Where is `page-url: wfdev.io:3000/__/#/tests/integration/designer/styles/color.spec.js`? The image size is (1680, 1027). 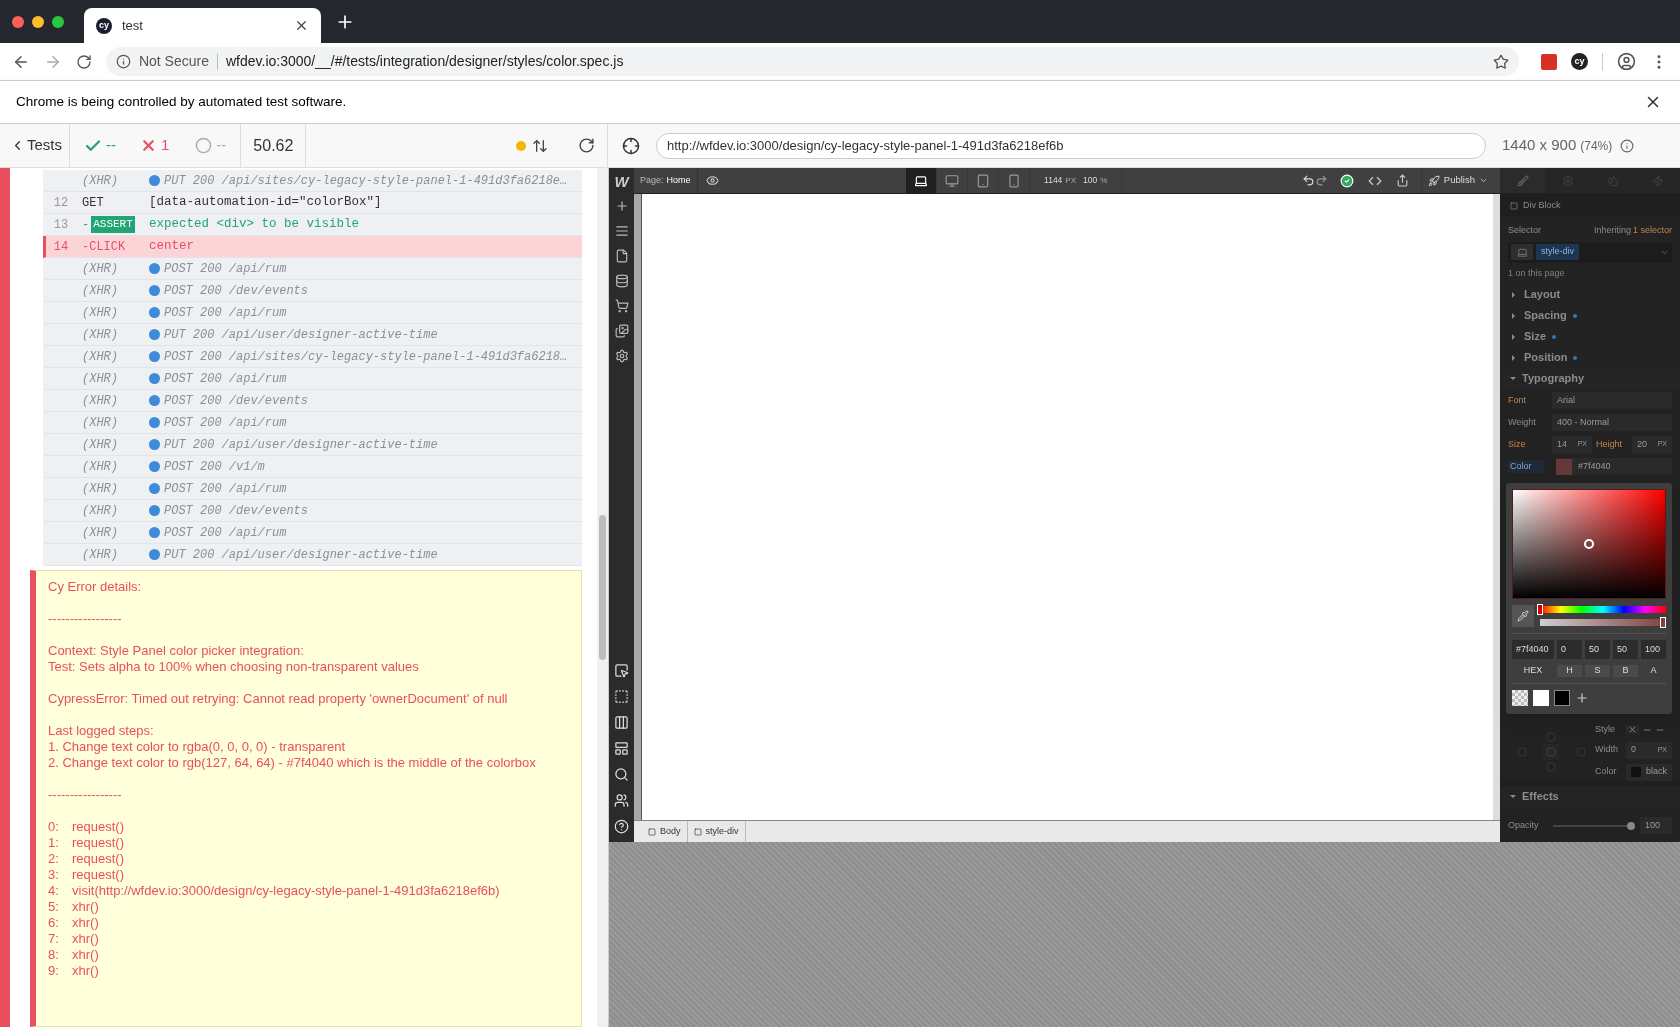
page-url: wfdev.io:3000/__/#/tests/integration/designer/styles/color.spec.js is located at coordinates (425, 61).